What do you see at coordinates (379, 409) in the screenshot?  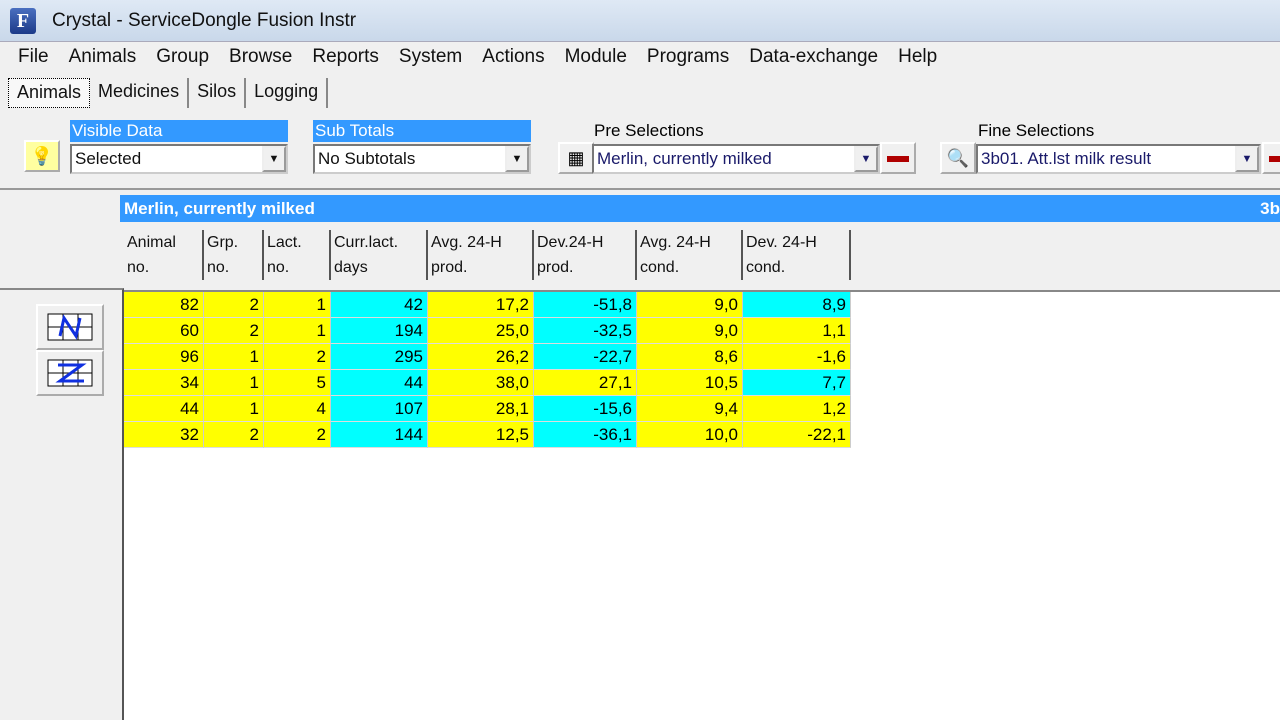 I see `table-cell: 107` at bounding box center [379, 409].